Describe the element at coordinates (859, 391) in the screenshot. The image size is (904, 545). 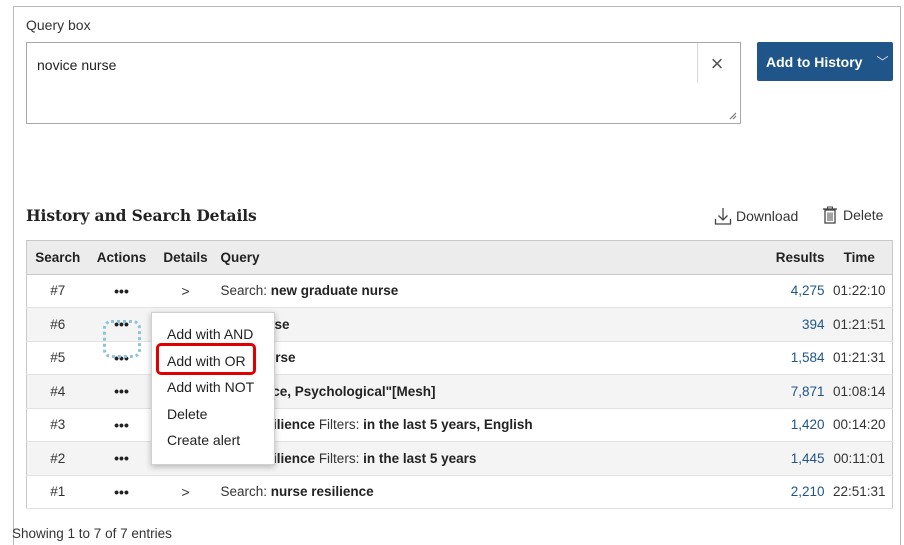
I see `search-time: 01:08:14` at that location.